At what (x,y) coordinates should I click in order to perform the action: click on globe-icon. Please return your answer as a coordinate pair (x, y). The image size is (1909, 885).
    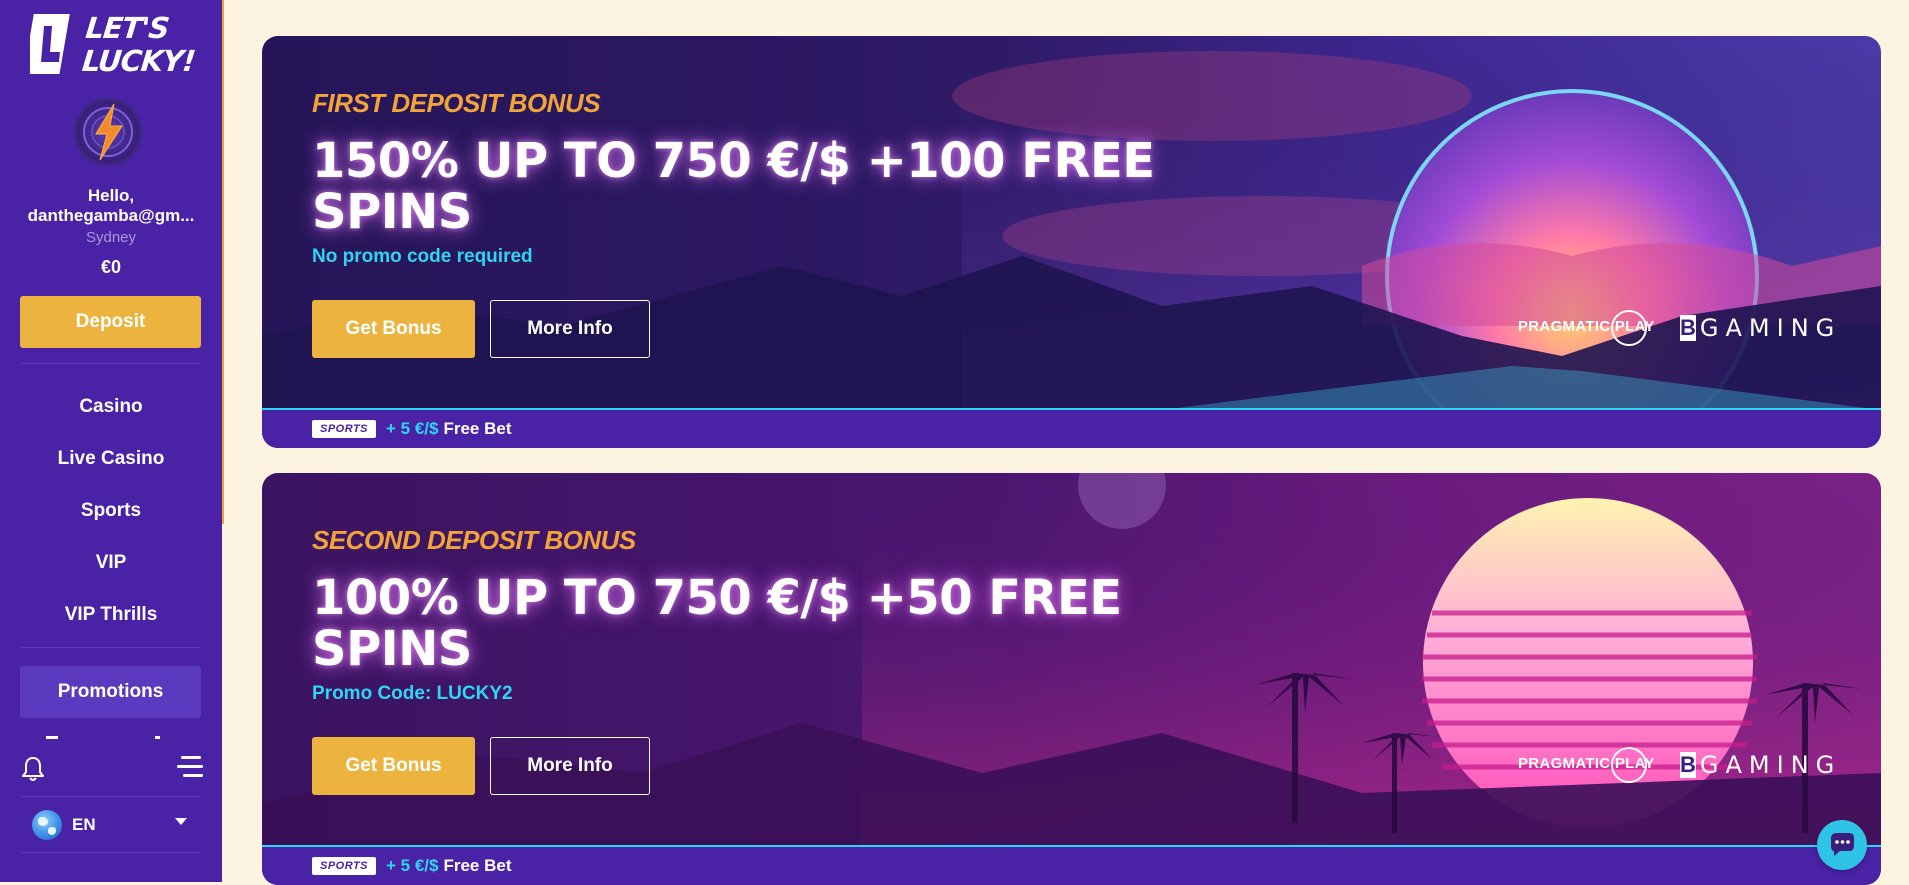
    Looking at the image, I should click on (47, 825).